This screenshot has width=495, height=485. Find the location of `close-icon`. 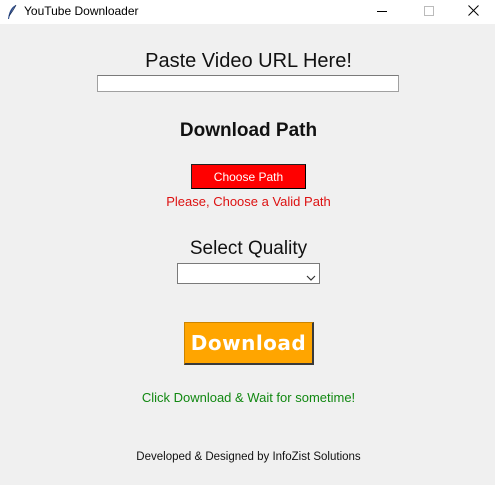

close-icon is located at coordinates (473, 12).